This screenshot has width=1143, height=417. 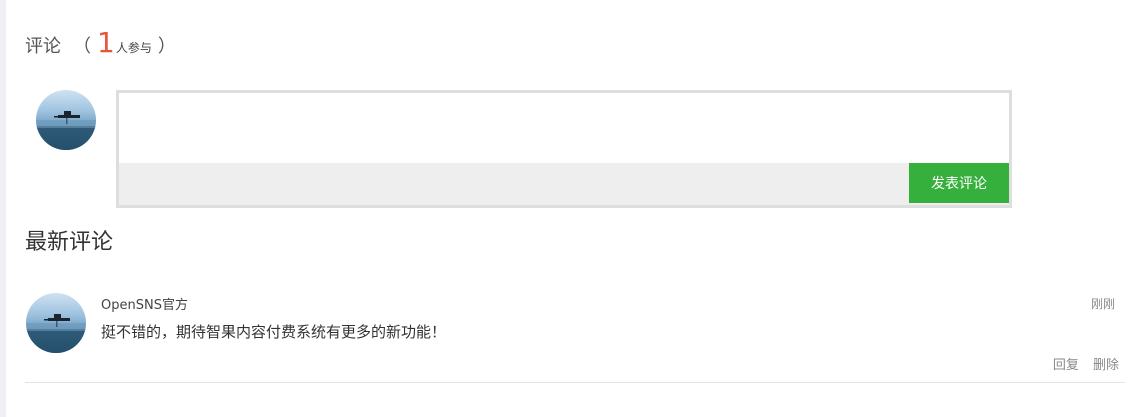 I want to click on submit-comment-button: 发表评论, so click(x=959, y=183).